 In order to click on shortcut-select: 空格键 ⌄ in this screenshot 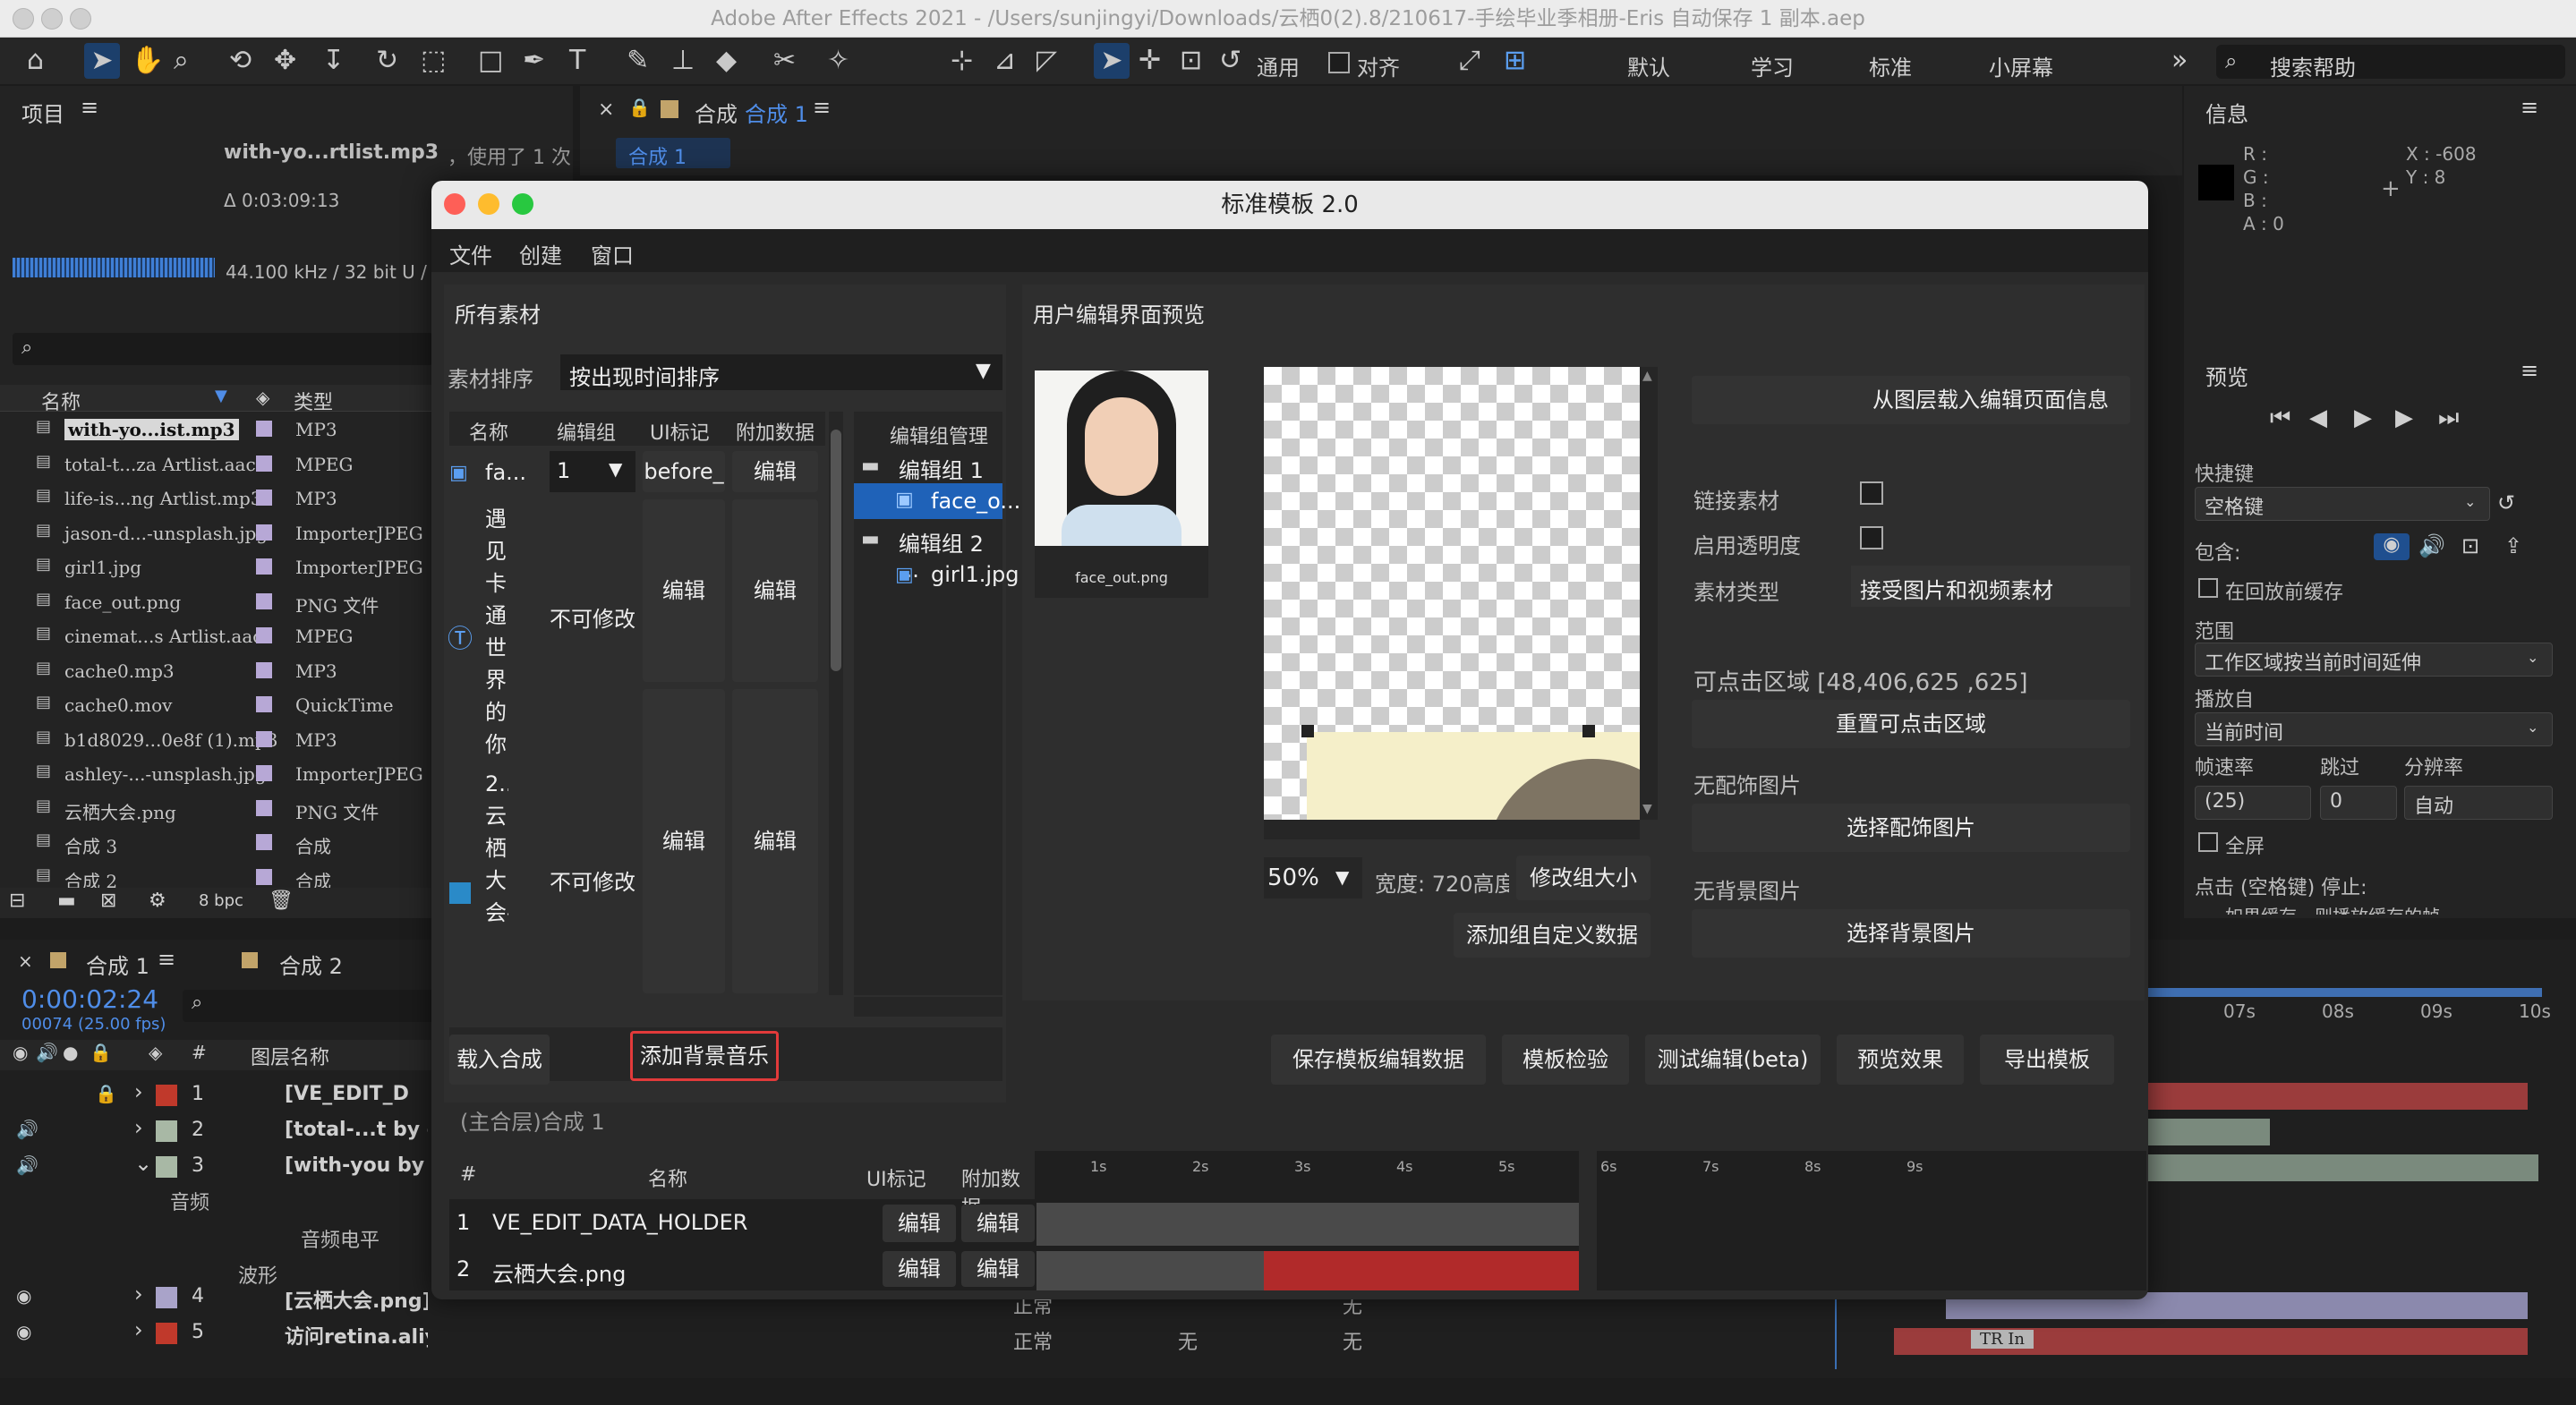, I will do `click(2342, 504)`.